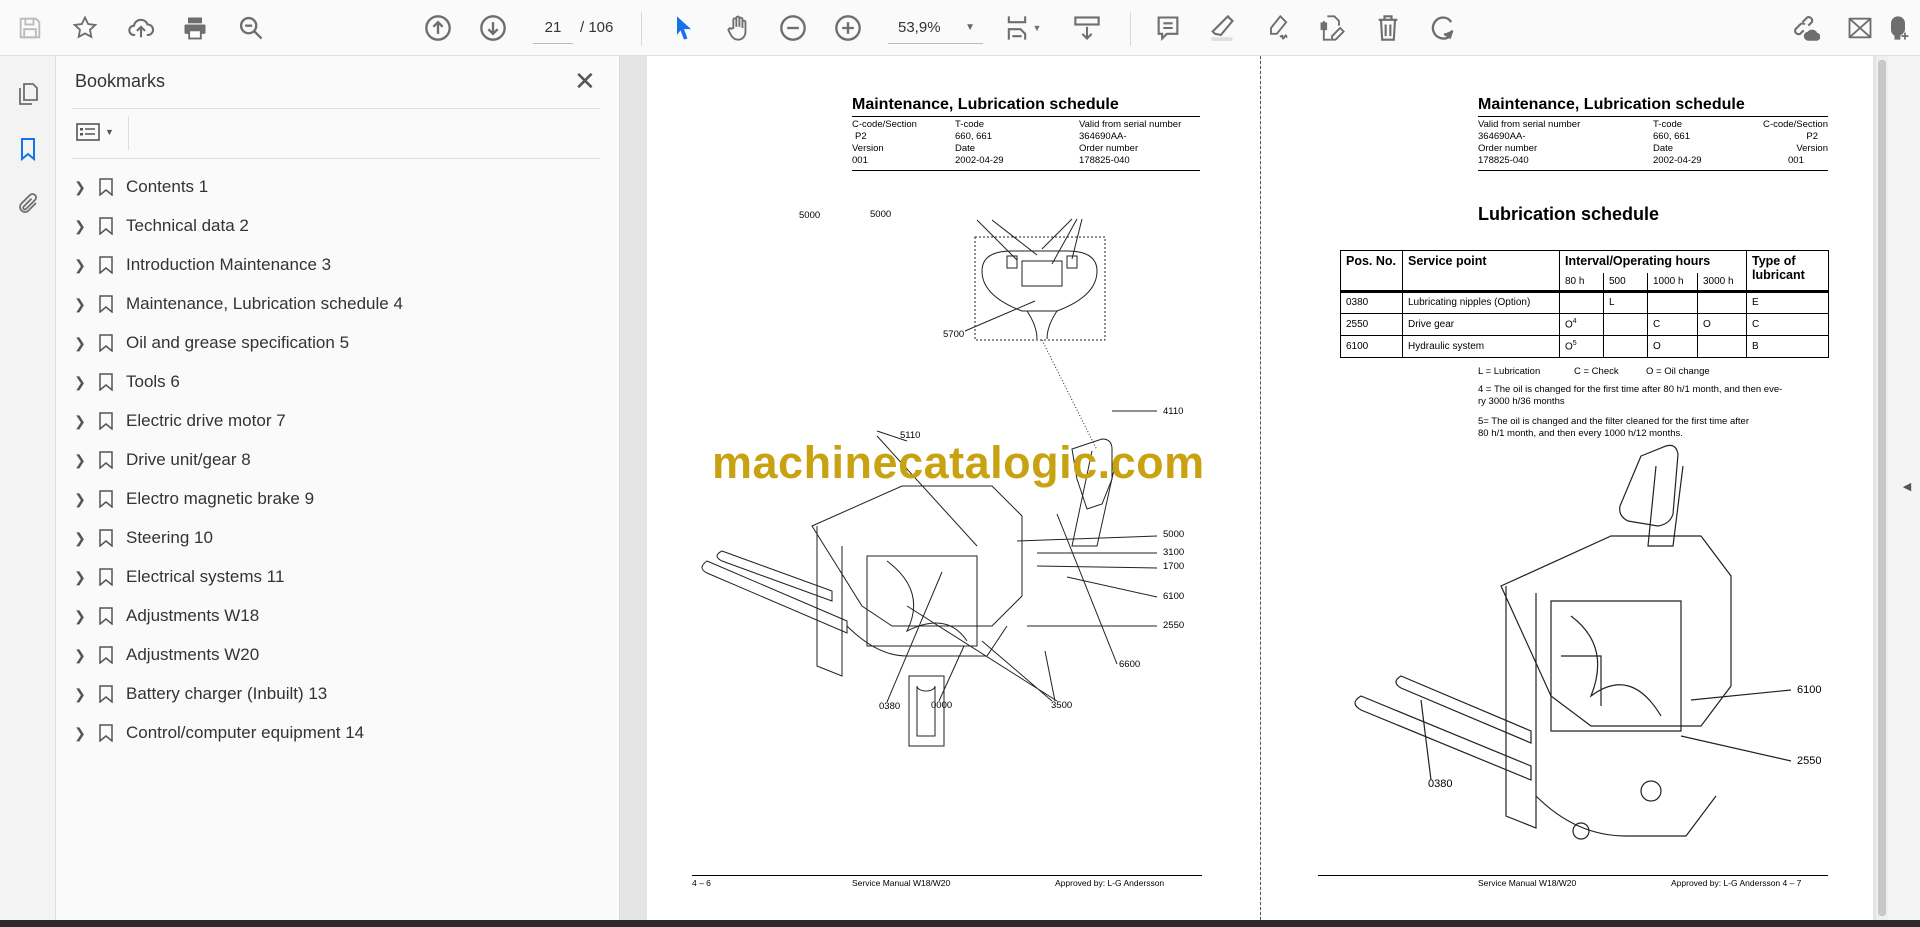 The image size is (1920, 927). Describe the element at coordinates (88, 132) in the screenshot. I see `list-options-icon` at that location.